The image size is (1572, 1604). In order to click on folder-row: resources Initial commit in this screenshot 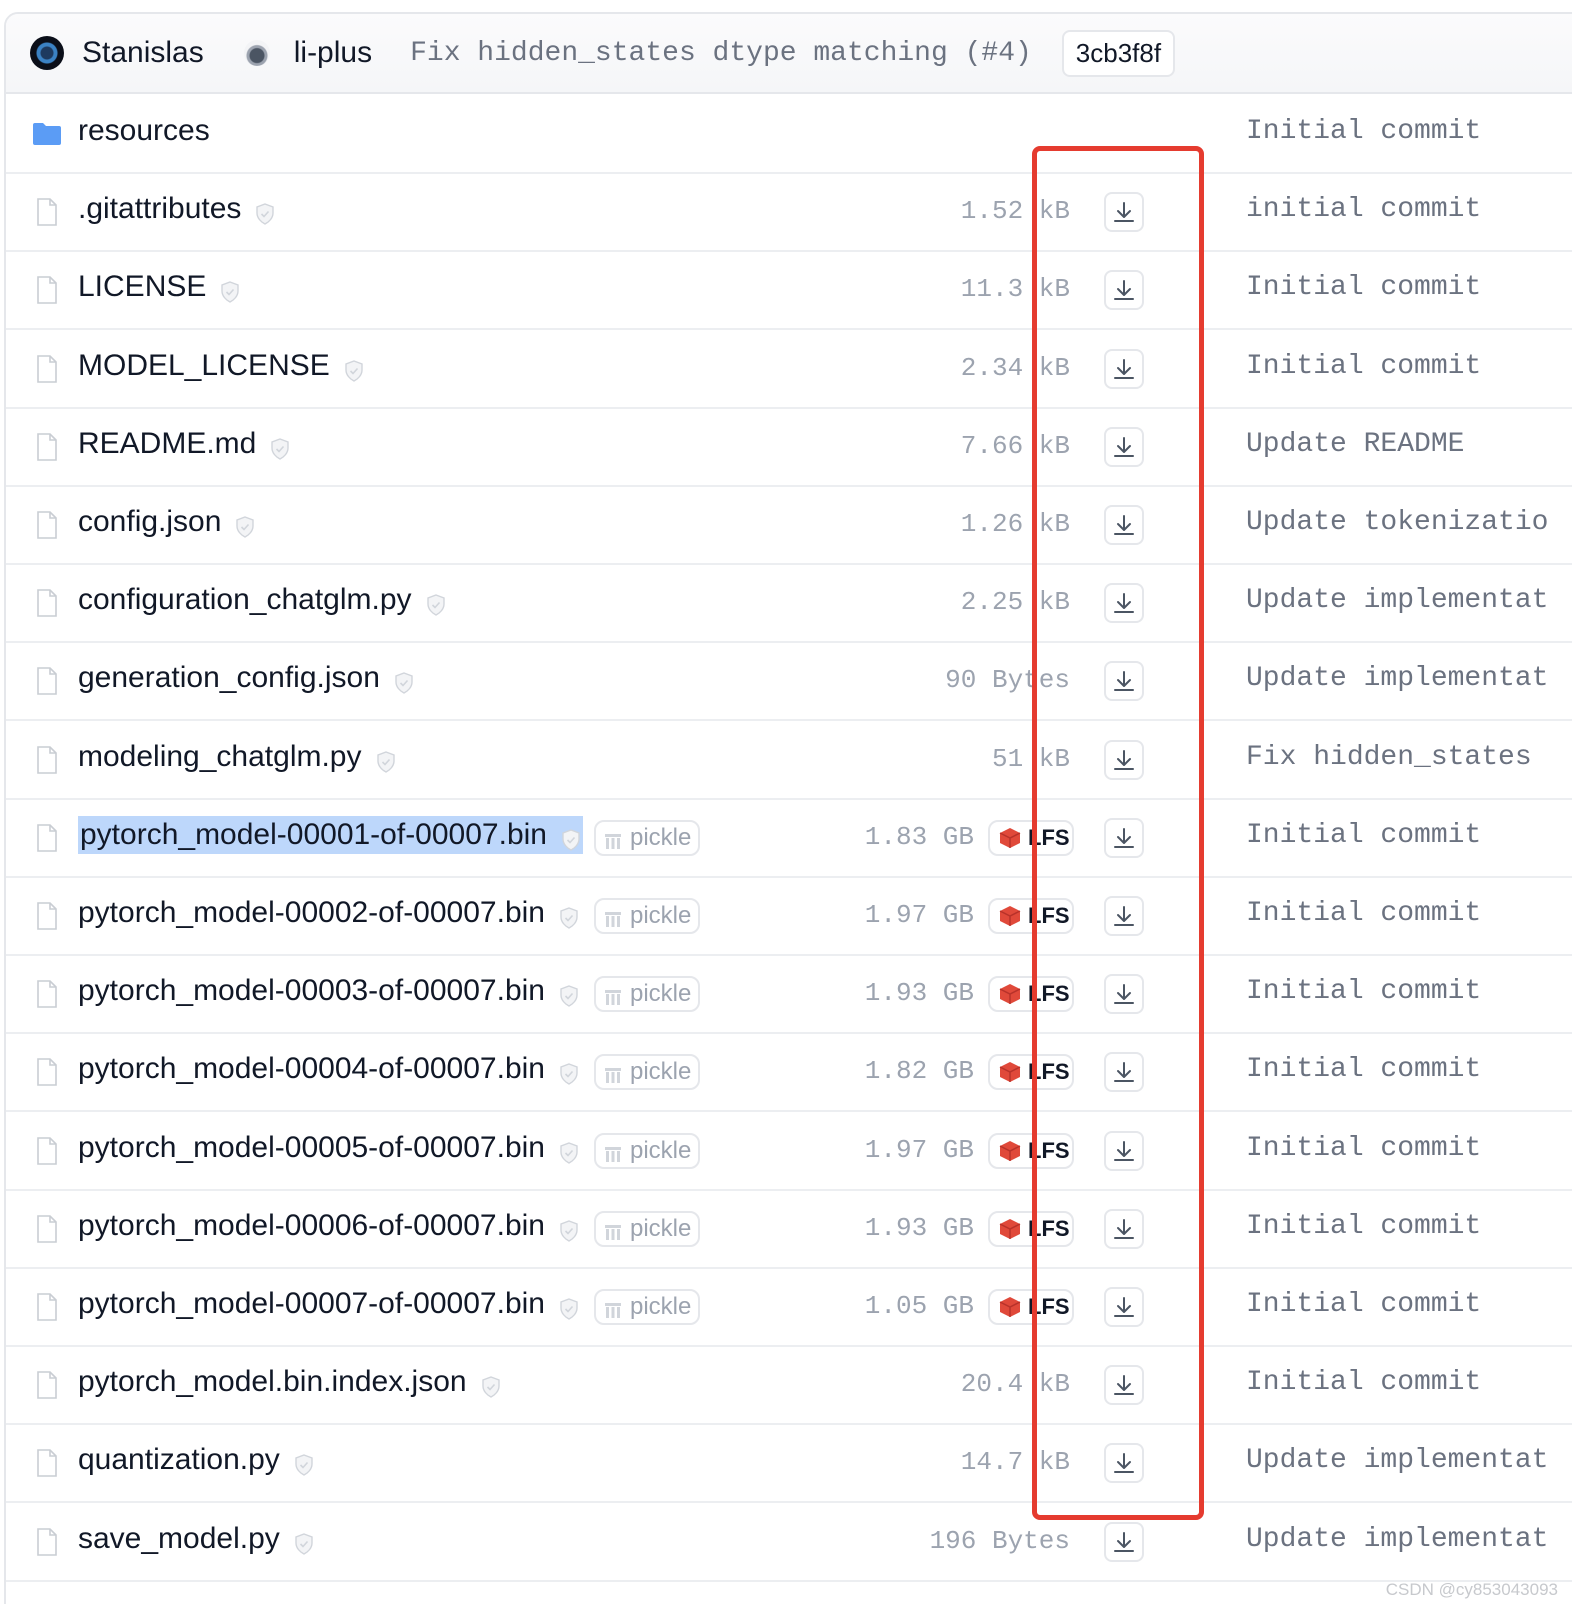, I will do `click(789, 135)`.